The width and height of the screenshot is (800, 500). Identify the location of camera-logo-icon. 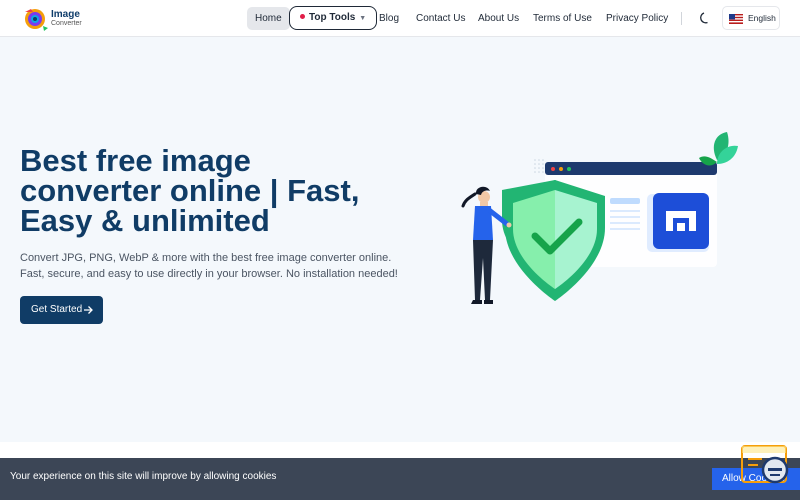
(36, 20).